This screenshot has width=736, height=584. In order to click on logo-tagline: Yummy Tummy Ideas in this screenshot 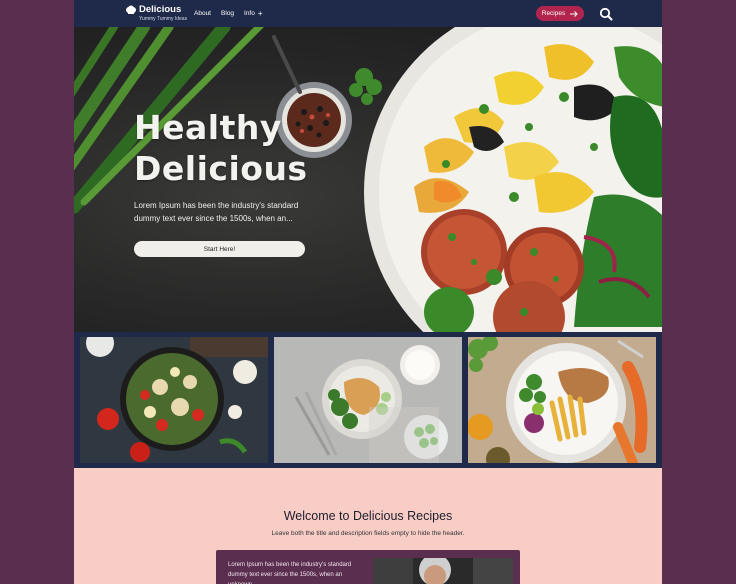, I will do `click(163, 19)`.